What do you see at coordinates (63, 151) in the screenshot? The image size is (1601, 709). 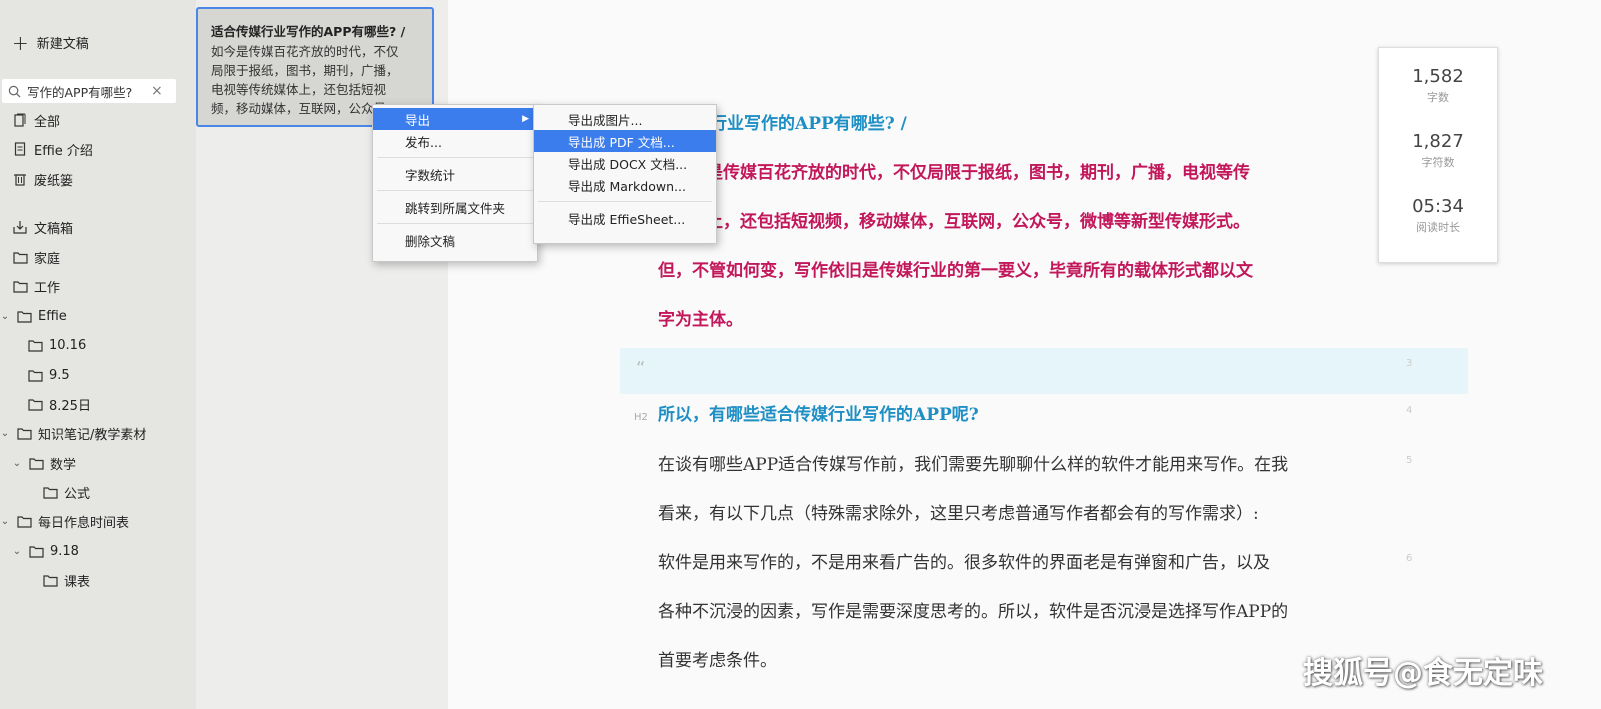 I see `sidebar-item-label: Effie 介绍` at bounding box center [63, 151].